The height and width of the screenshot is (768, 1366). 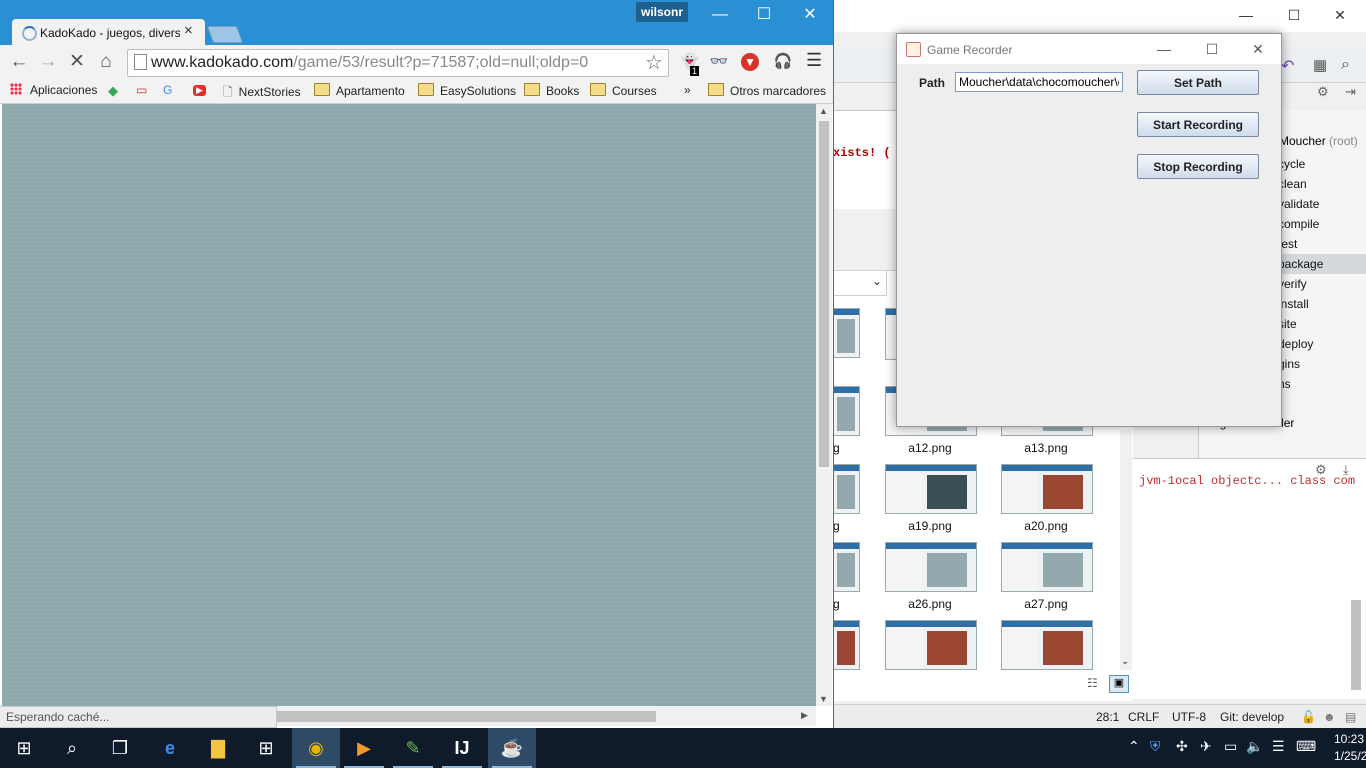 I want to click on file-name: a27.png, so click(x=1046, y=604).